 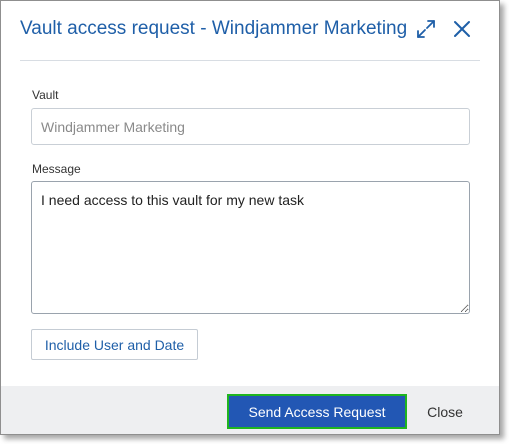 I want to click on expand-icon, so click(x=426, y=29).